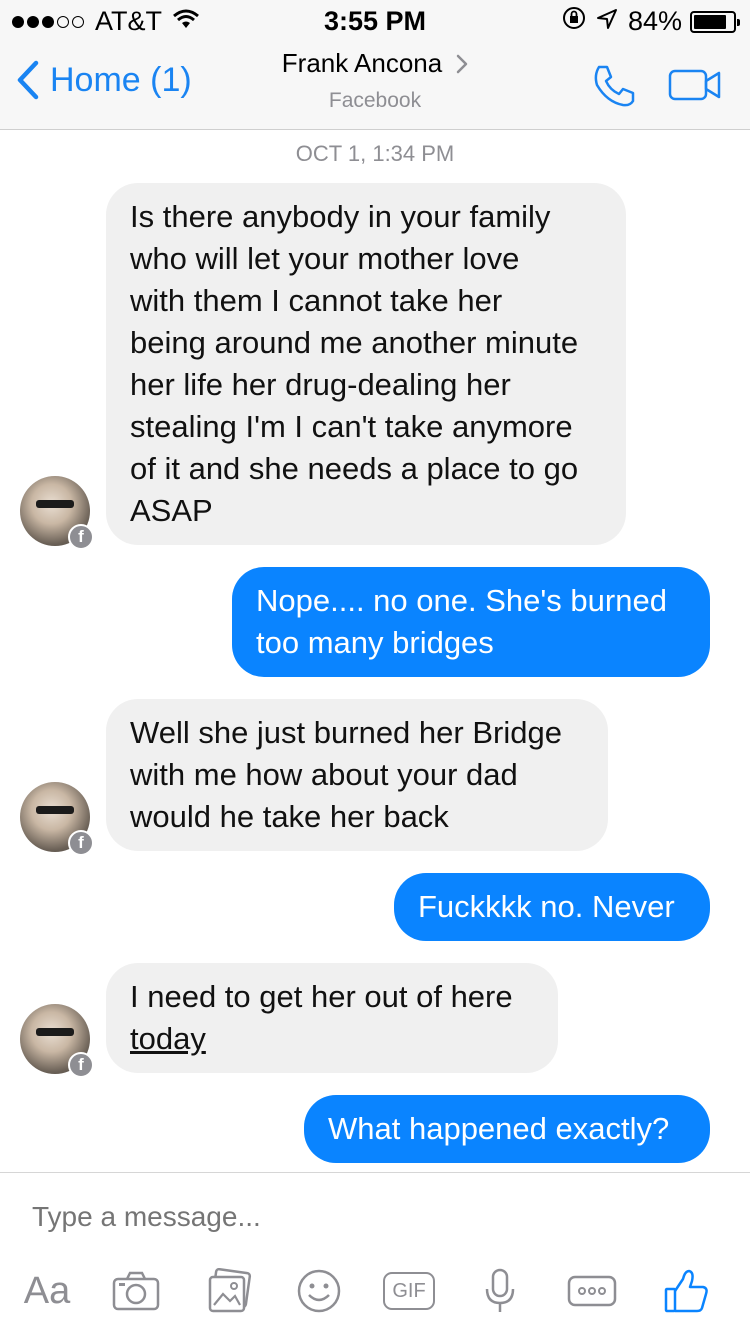 The height and width of the screenshot is (1334, 750). Describe the element at coordinates (715, 21) in the screenshot. I see `battery-icon` at that location.